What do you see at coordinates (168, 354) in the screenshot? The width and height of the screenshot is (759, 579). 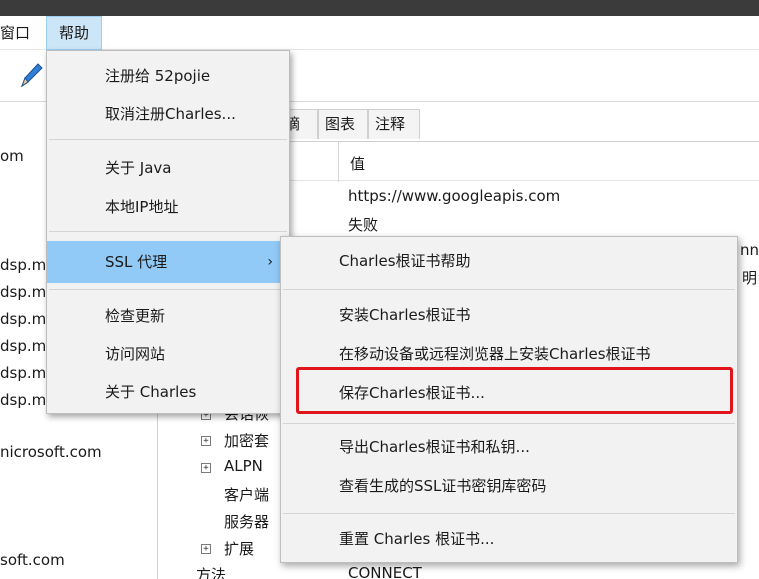 I see `menu-item-visit-website: 访问网站` at bounding box center [168, 354].